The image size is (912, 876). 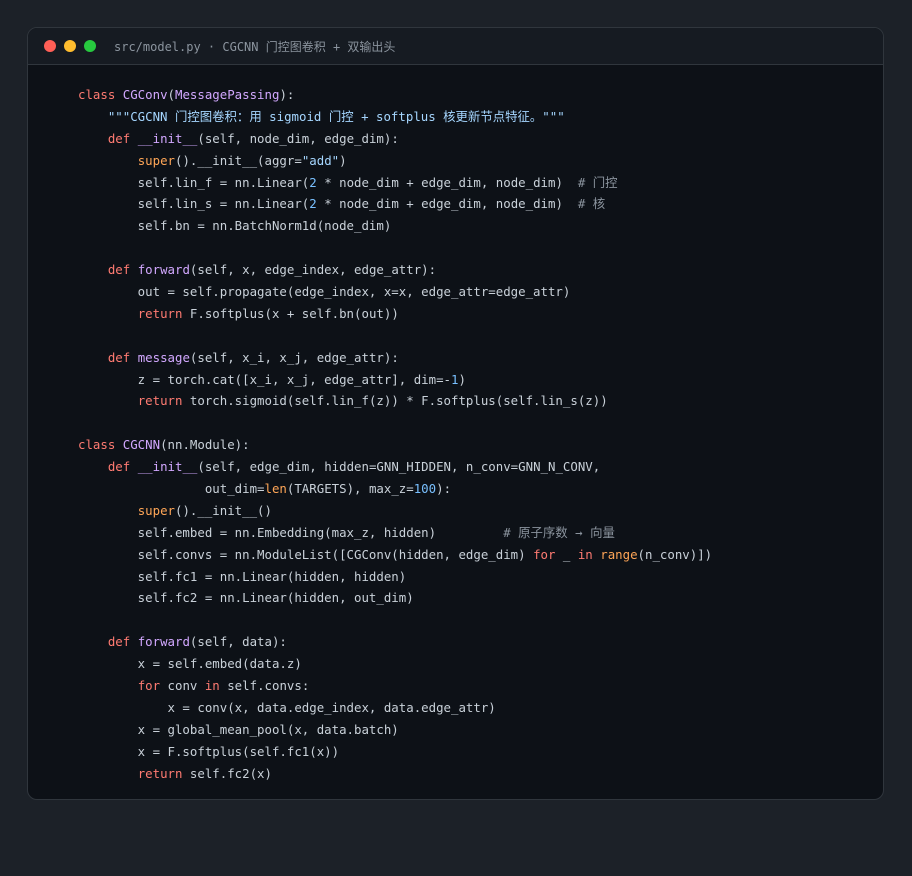 I want to click on code-line: return self.fc2(x), so click(x=475, y=774).